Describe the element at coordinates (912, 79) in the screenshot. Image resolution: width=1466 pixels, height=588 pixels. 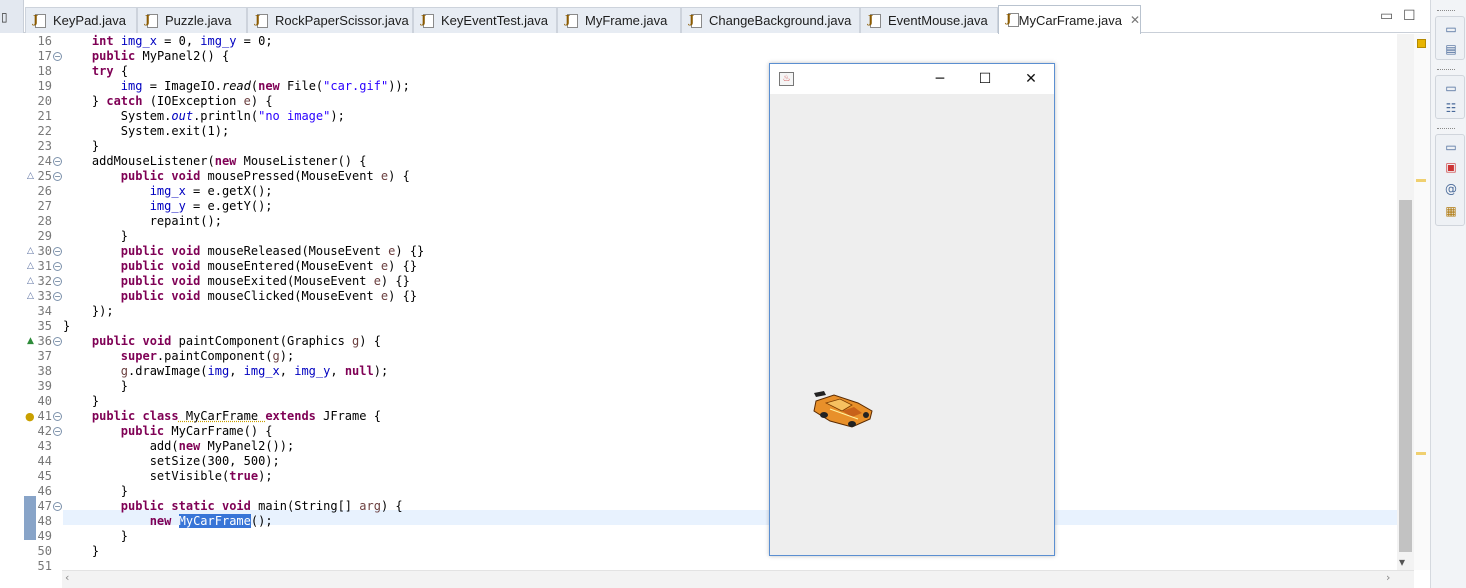
I see `window-title-bar: ♨ ─ ☐ ✕` at that location.